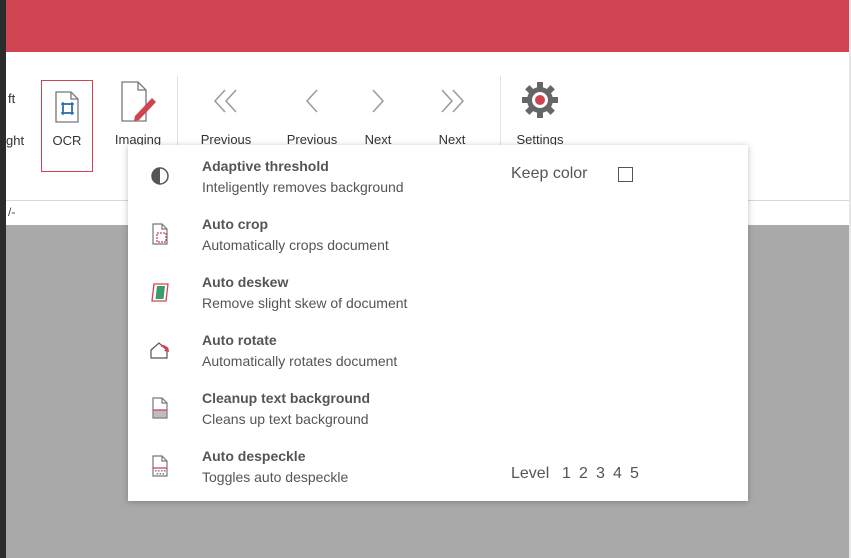  I want to click on ocr-icon, so click(67, 107).